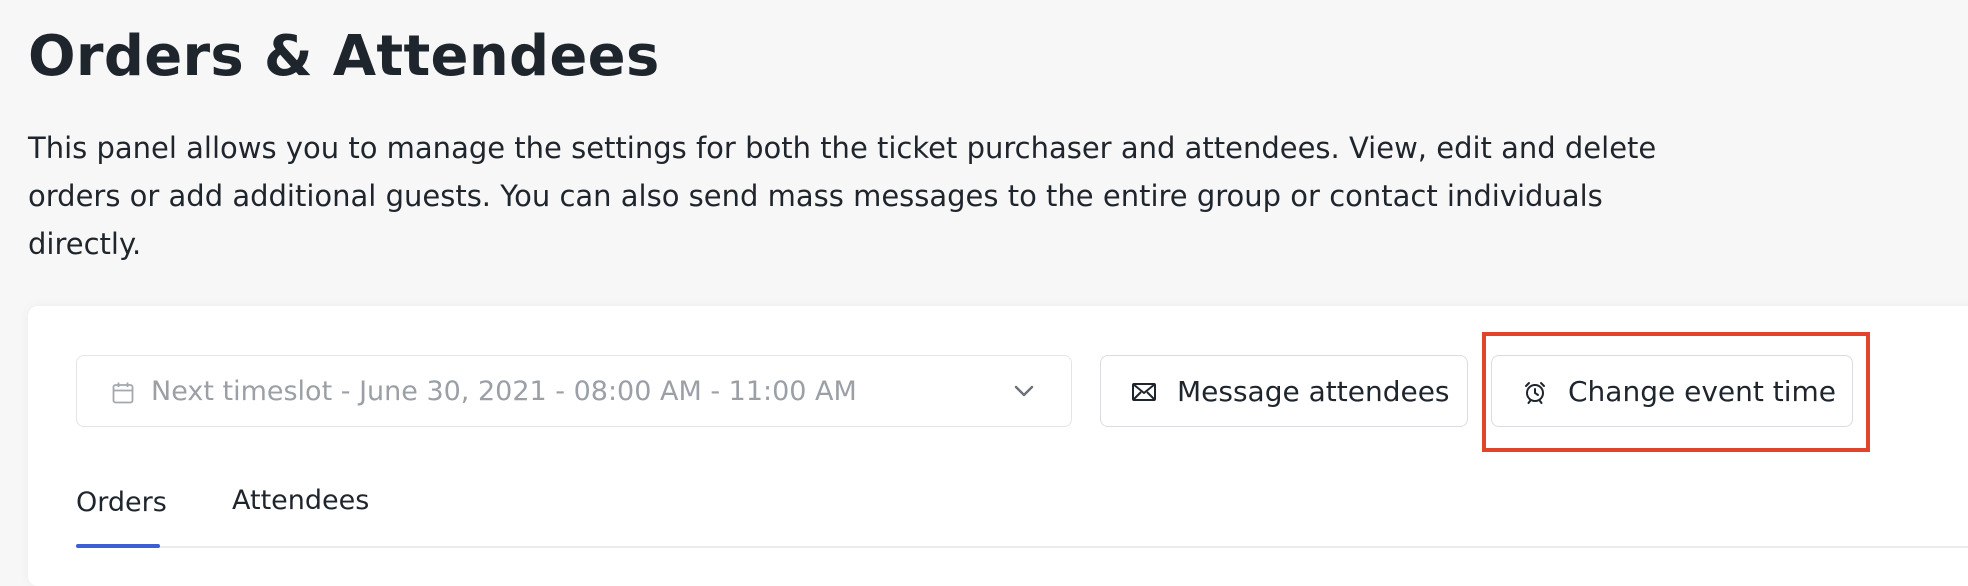  Describe the element at coordinates (123, 393) in the screenshot. I see `calendar-icon` at that location.